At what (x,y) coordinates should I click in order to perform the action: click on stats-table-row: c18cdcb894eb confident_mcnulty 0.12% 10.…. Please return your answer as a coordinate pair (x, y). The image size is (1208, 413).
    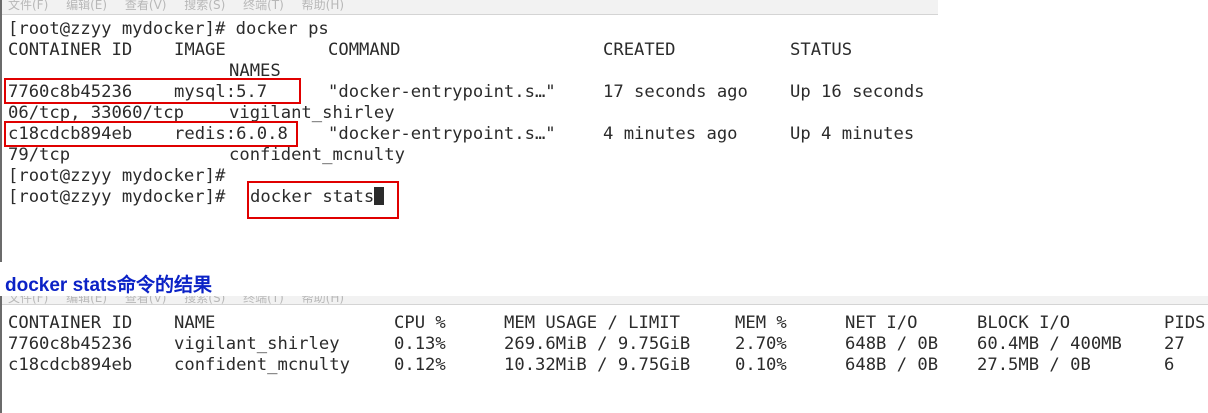
    Looking at the image, I should click on (608, 365).